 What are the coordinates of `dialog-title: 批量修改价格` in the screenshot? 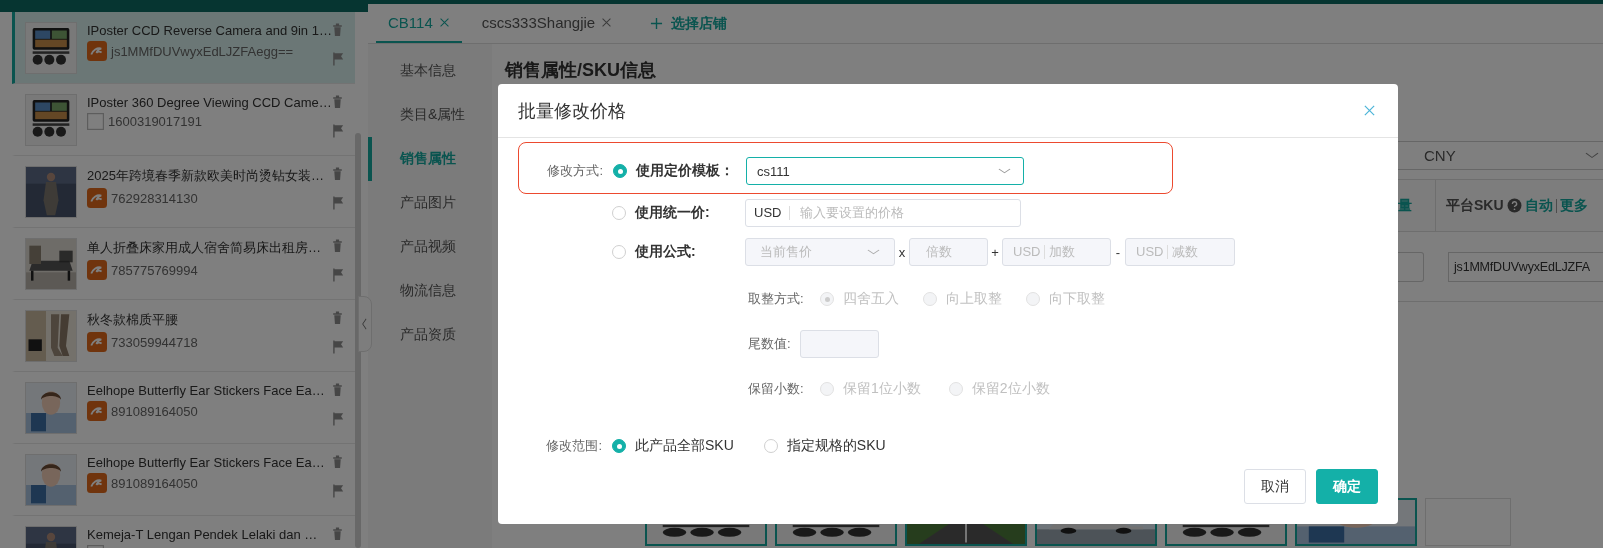 It's located at (572, 111).